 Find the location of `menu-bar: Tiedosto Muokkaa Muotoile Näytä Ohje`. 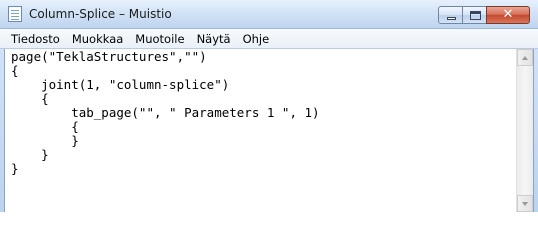

menu-bar: Tiedosto Muokkaa Muotoile Näytä Ohje is located at coordinates (269, 39).